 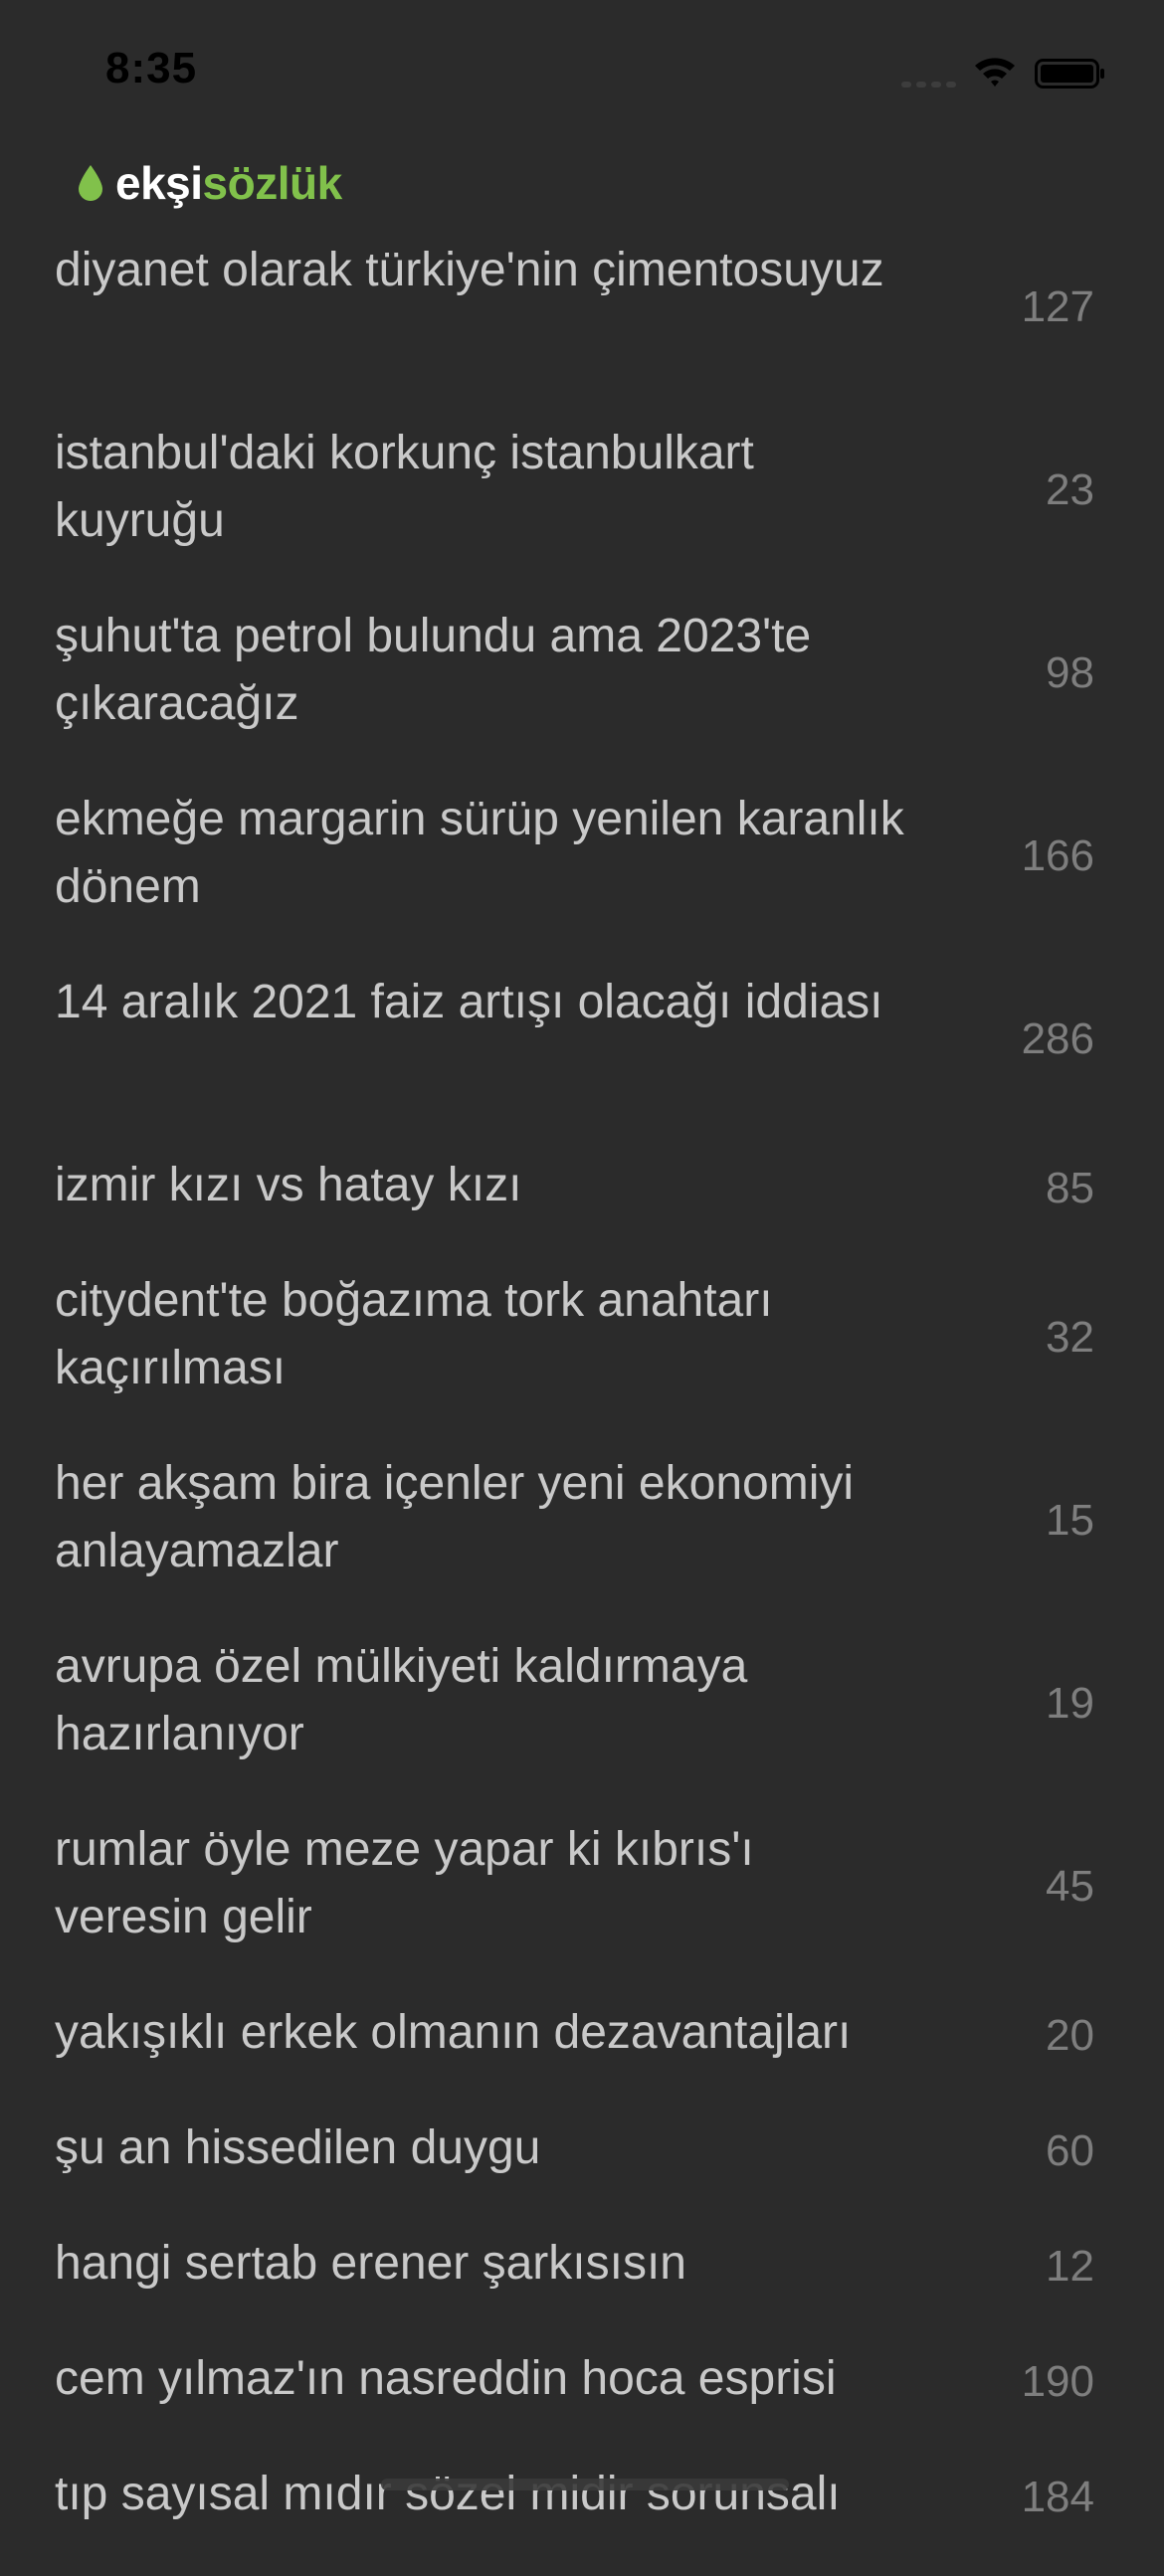 What do you see at coordinates (582, 69) in the screenshot?
I see `status-bar: 8:35` at bounding box center [582, 69].